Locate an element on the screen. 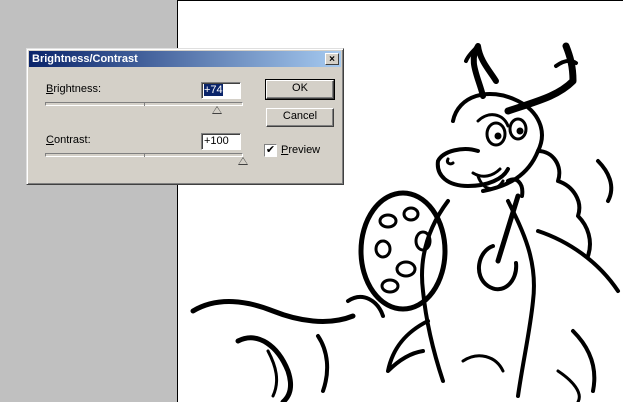 The width and height of the screenshot is (623, 402). preview-label: Preview is located at coordinates (300, 150).